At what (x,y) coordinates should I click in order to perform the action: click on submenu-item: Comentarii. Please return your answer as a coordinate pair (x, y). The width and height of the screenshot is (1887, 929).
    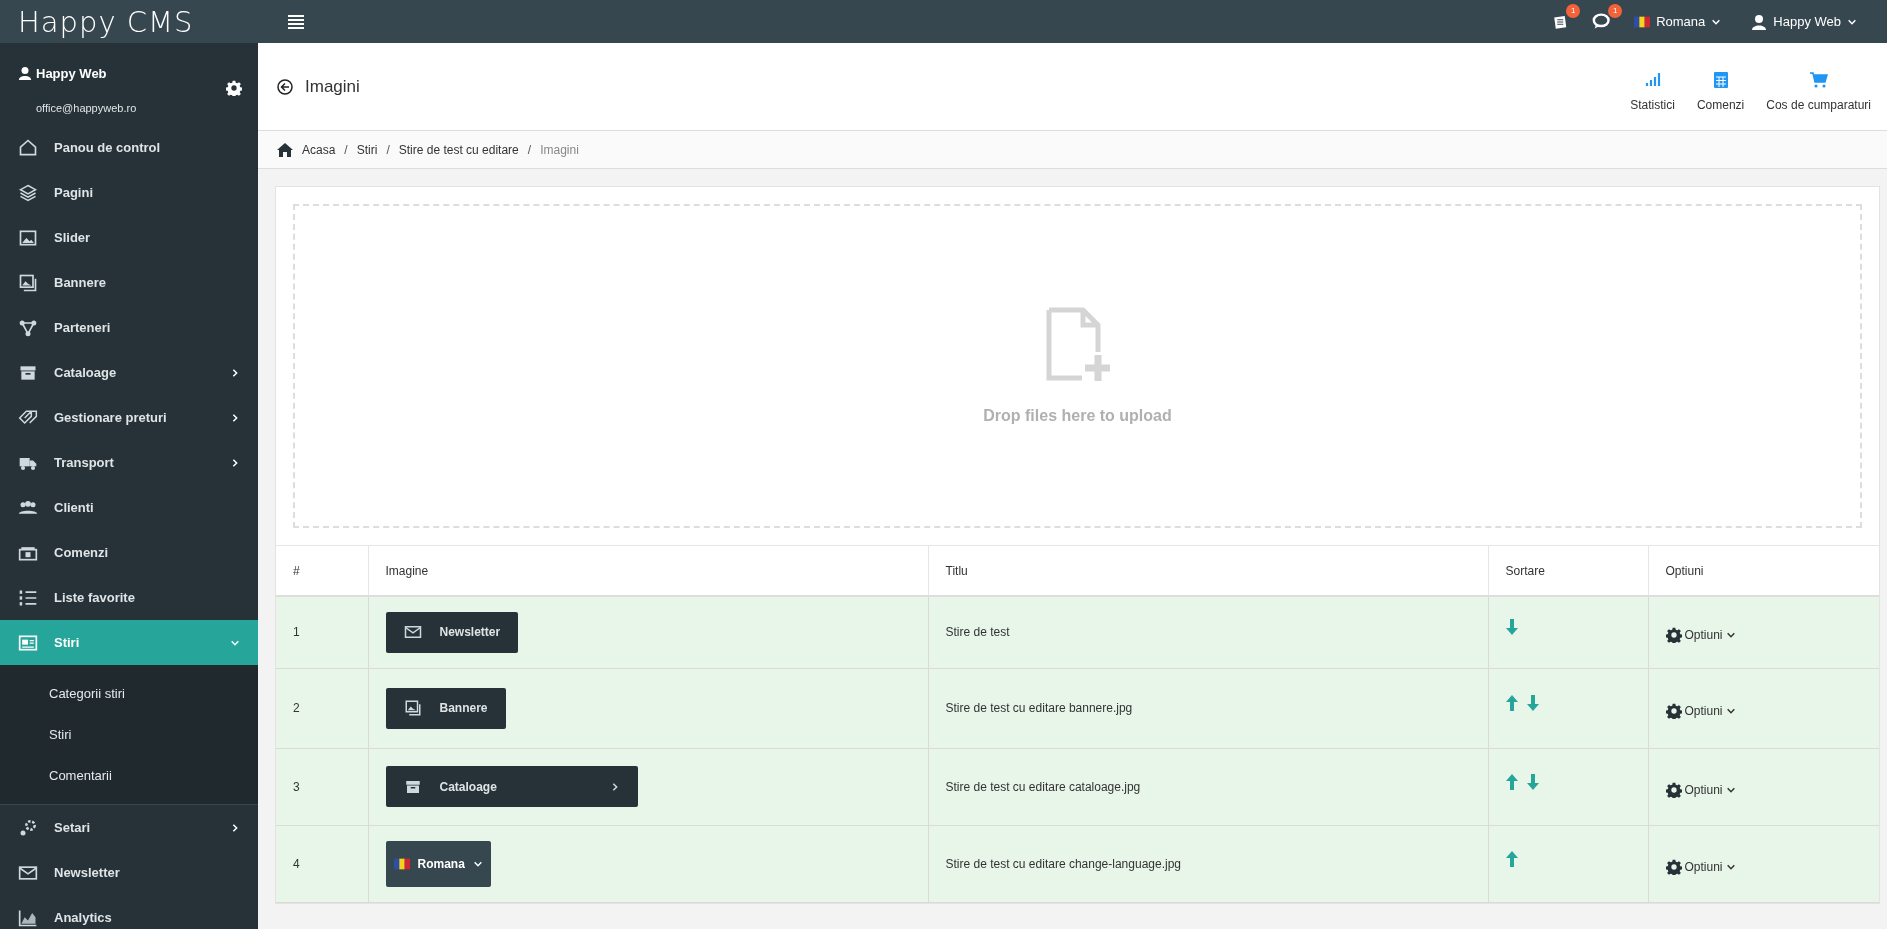
    Looking at the image, I should click on (129, 775).